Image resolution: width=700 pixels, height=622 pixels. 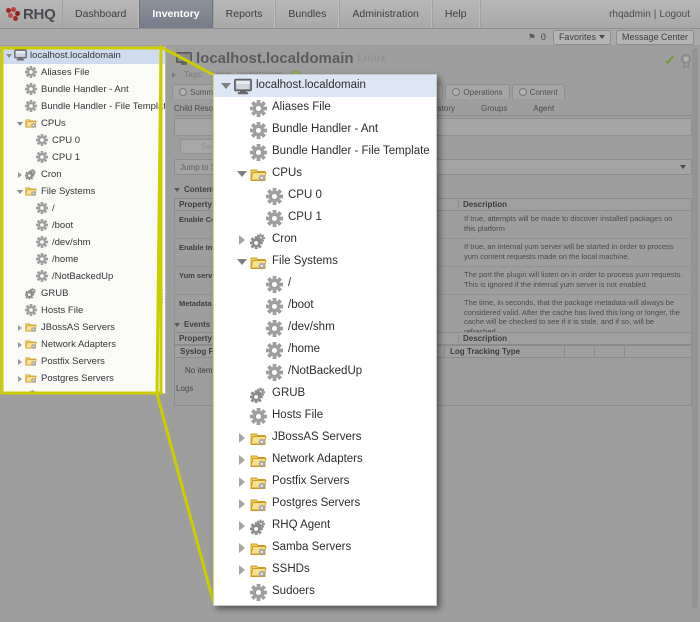 I want to click on message-center-button: Message Center, so click(x=654, y=37).